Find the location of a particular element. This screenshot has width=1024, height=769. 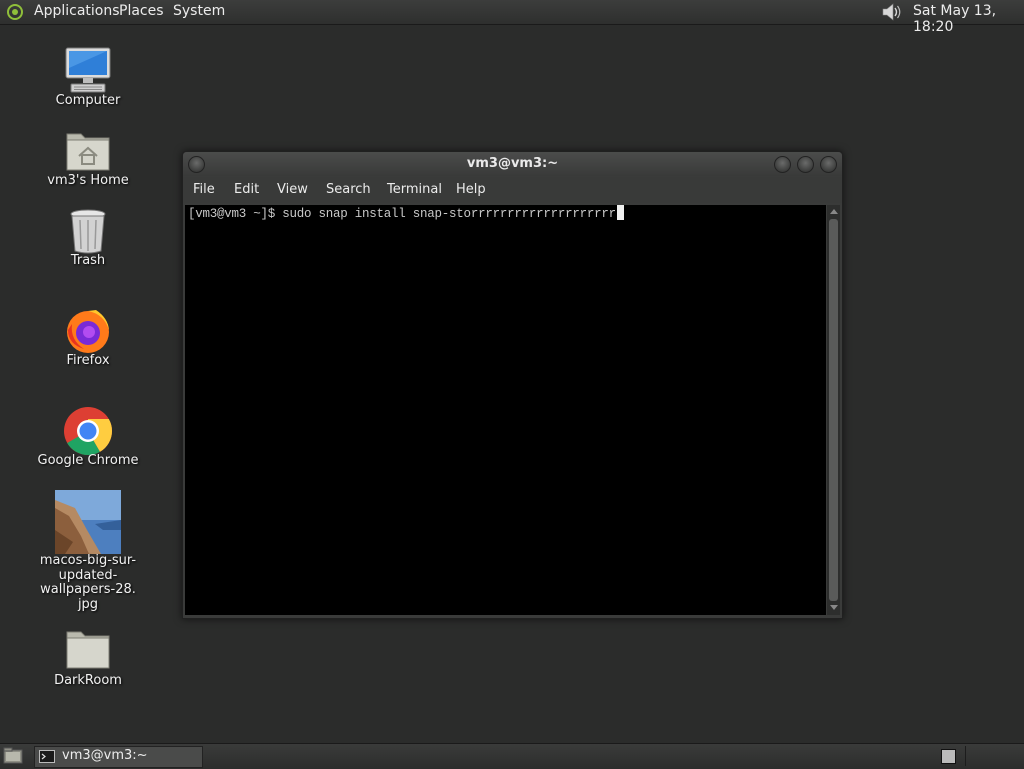

desktop-icon-label-line: macos-big-sur- is located at coordinates (88, 560).